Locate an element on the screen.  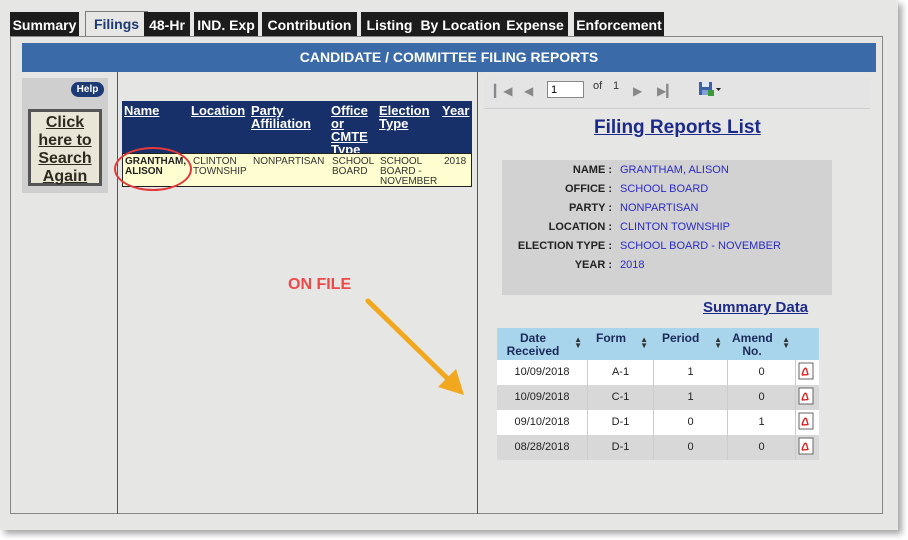
tab-listing: Listing is located at coordinates (389, 24).